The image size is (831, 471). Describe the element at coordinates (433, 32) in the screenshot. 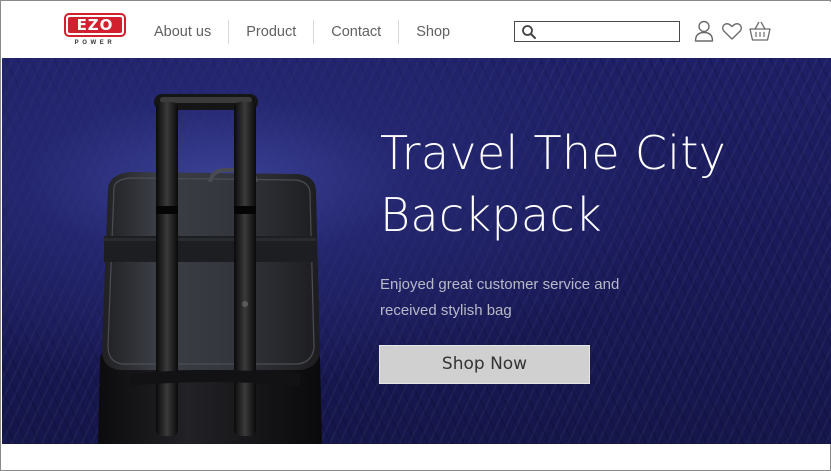

I see `nav-item-shop: Shop` at that location.